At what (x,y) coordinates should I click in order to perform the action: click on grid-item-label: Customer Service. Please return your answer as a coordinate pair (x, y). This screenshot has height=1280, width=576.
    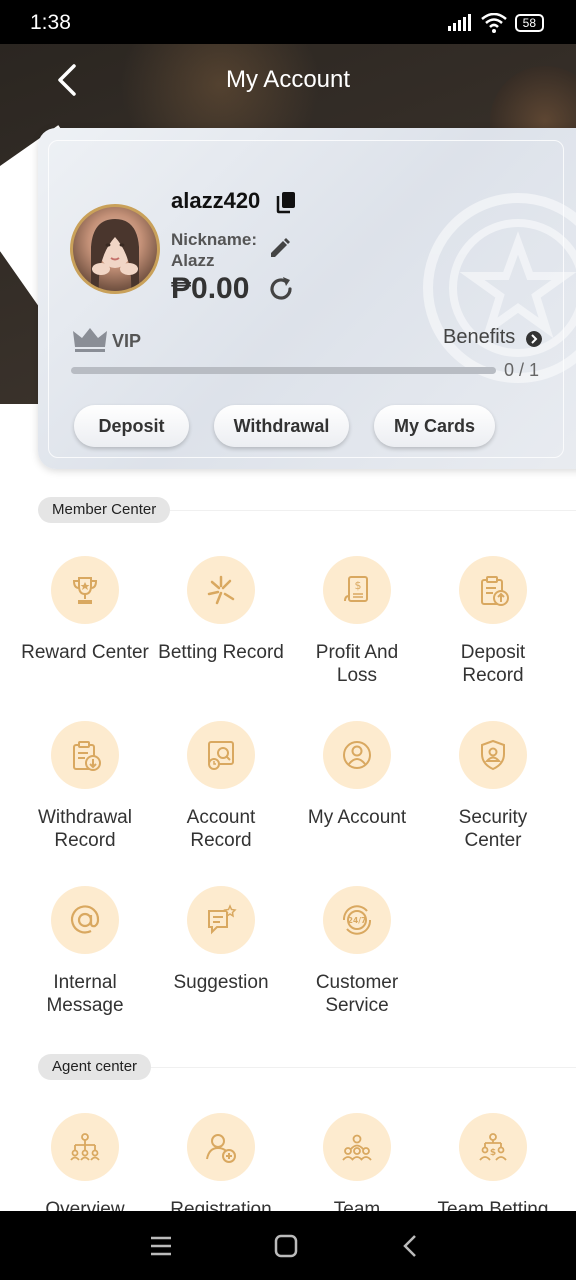
    Looking at the image, I should click on (357, 994).